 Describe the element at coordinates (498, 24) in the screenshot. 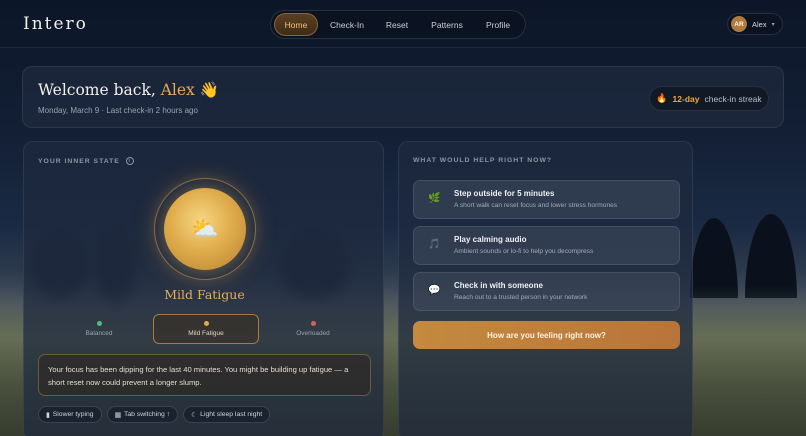

I see `nav-profile: Profile` at that location.